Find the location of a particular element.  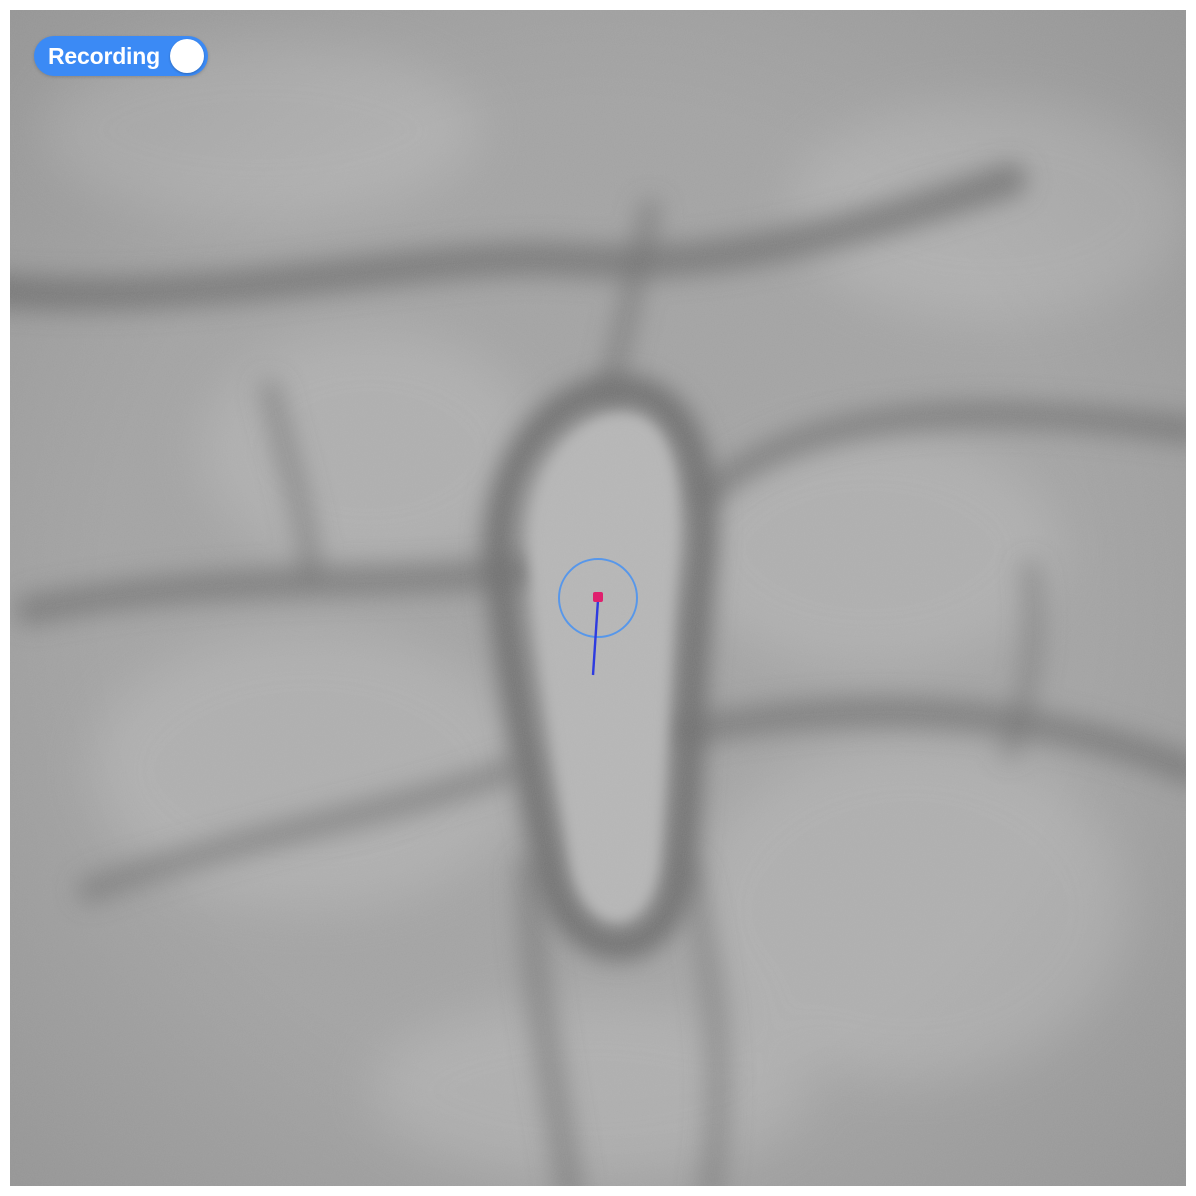

toggle-knob is located at coordinates (186, 56).